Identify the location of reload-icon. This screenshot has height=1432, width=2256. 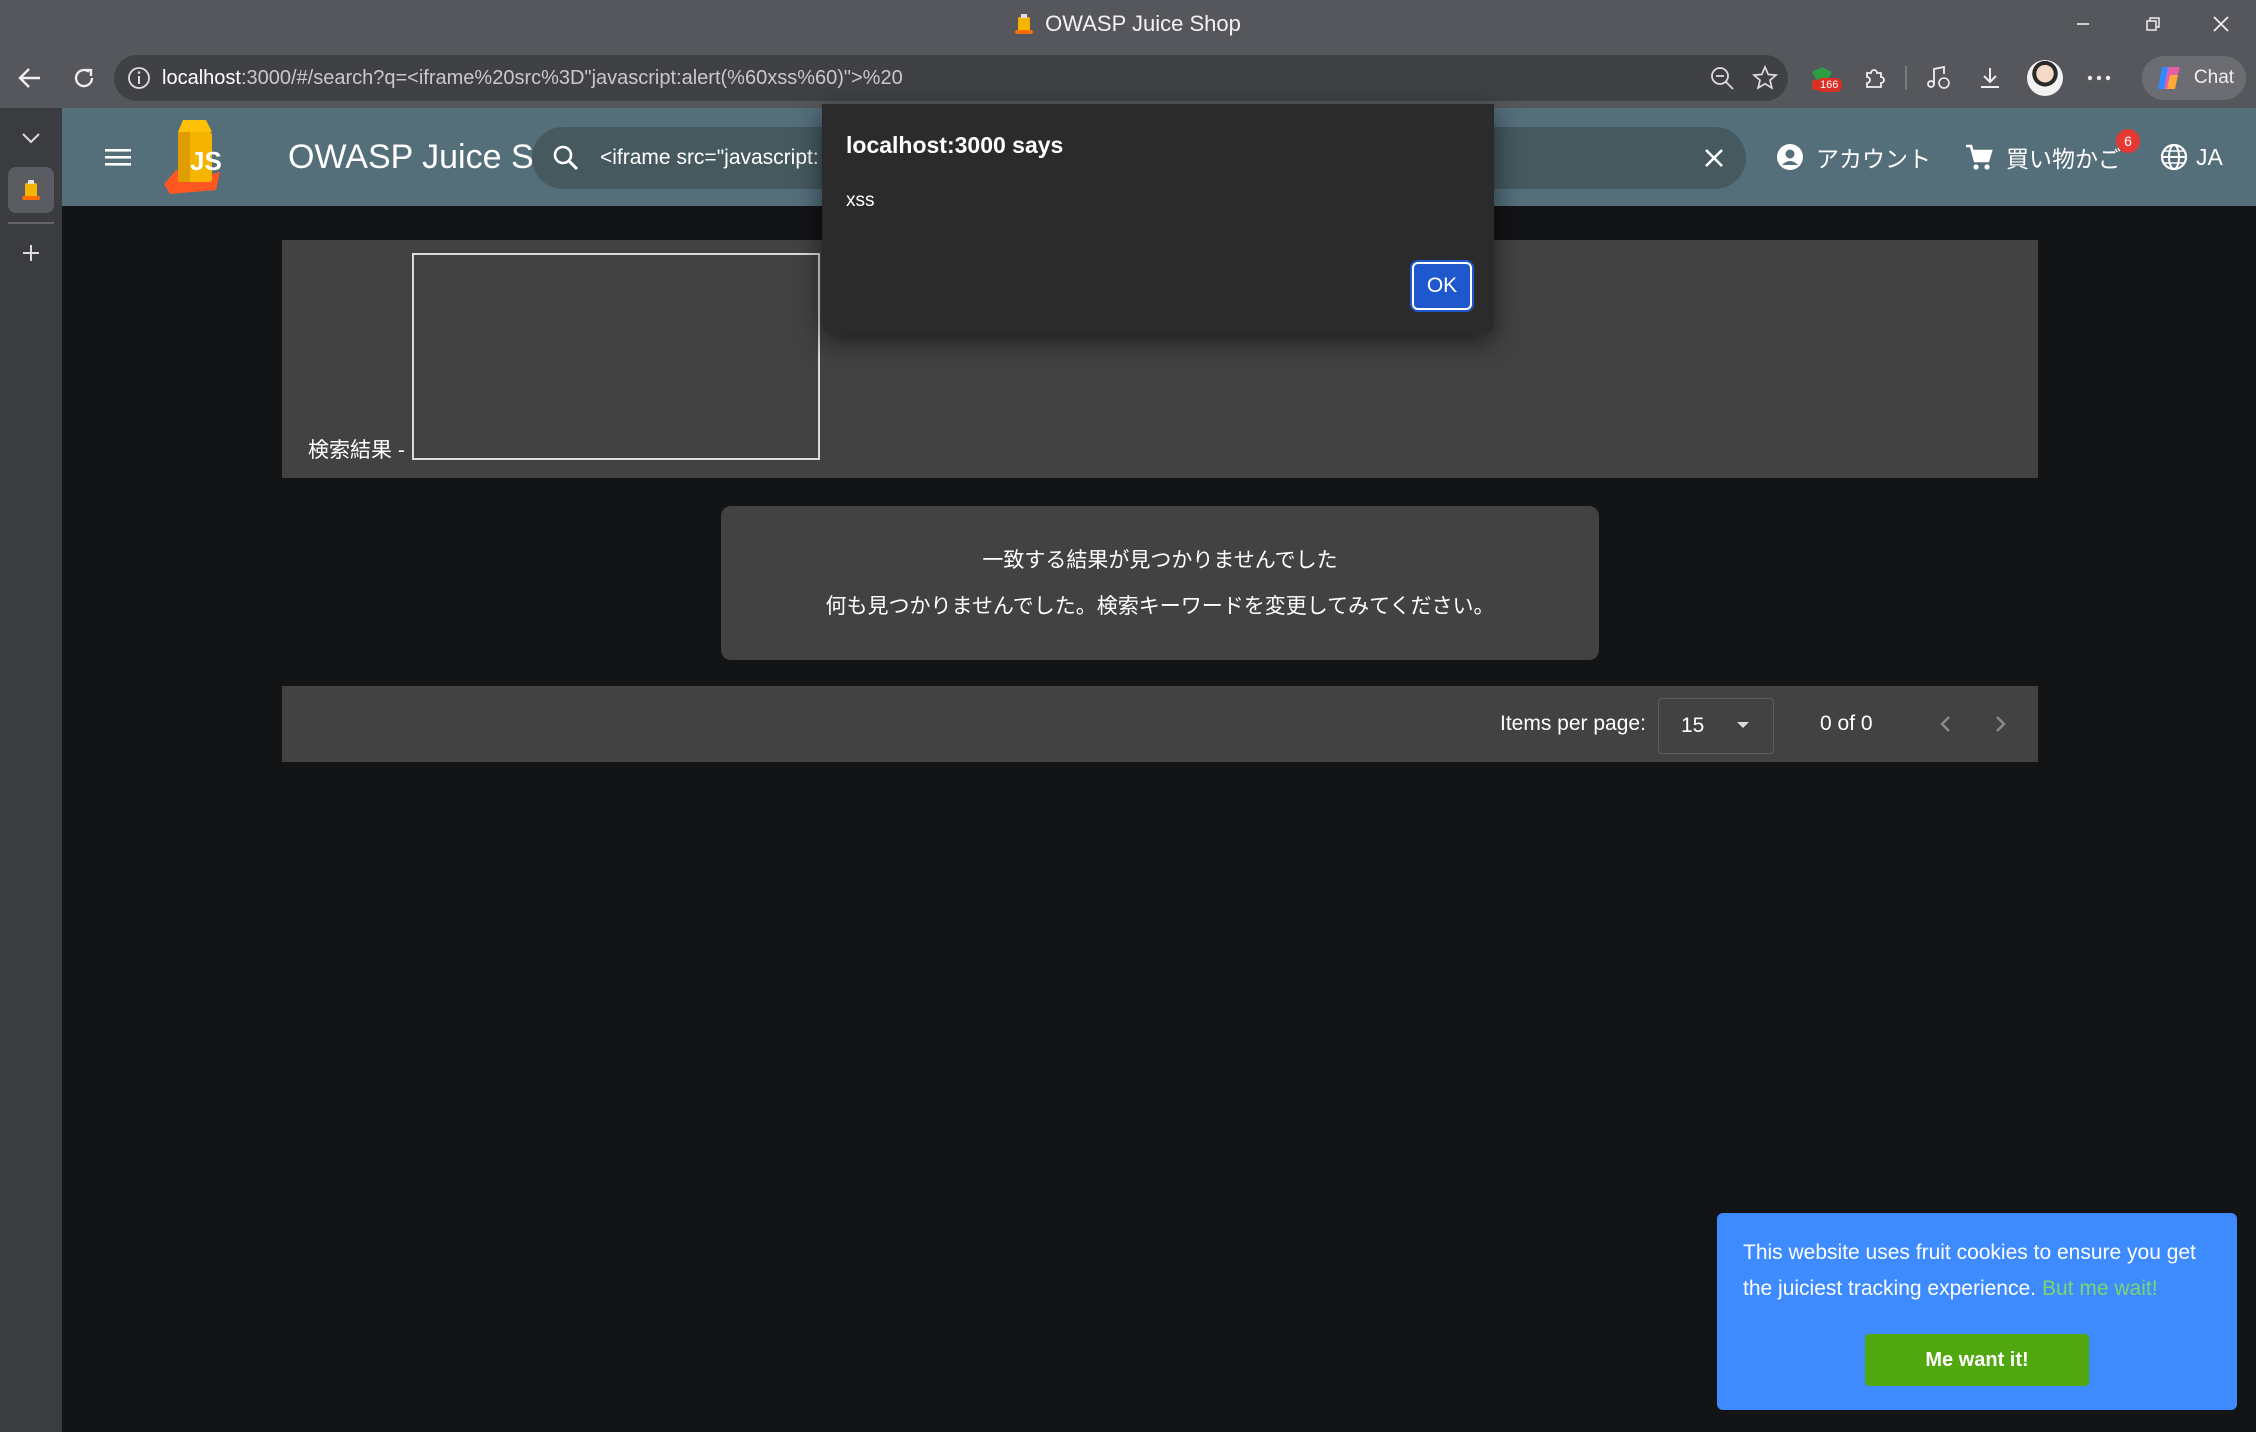
(84, 78).